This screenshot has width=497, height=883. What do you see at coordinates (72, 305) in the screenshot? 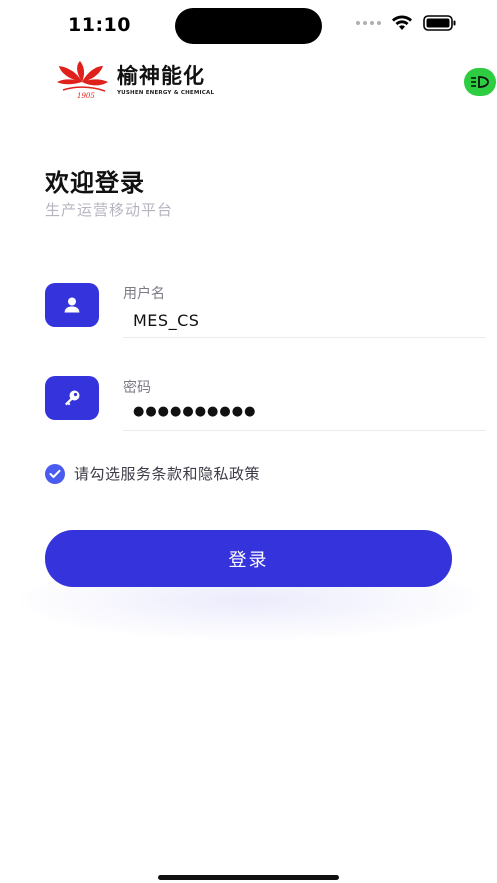
I see `user-icon` at bounding box center [72, 305].